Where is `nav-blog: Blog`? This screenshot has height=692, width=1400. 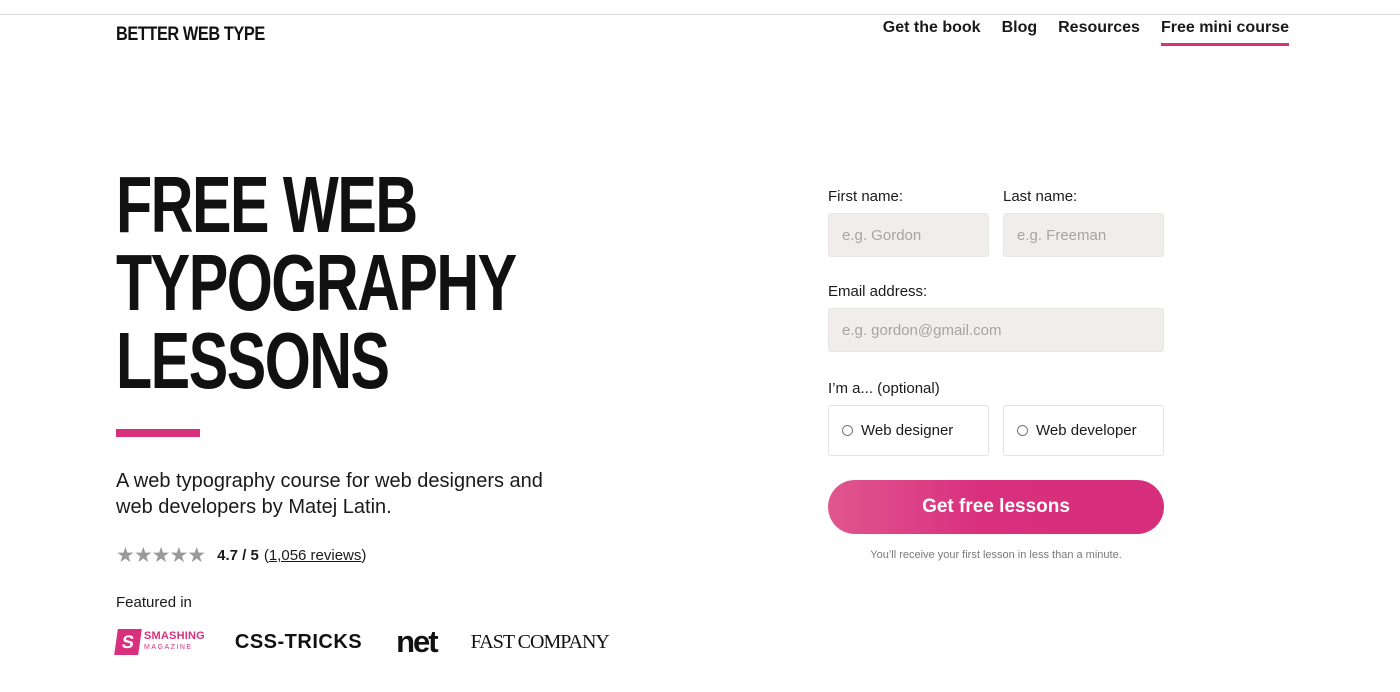
nav-blog: Blog is located at coordinates (1020, 32).